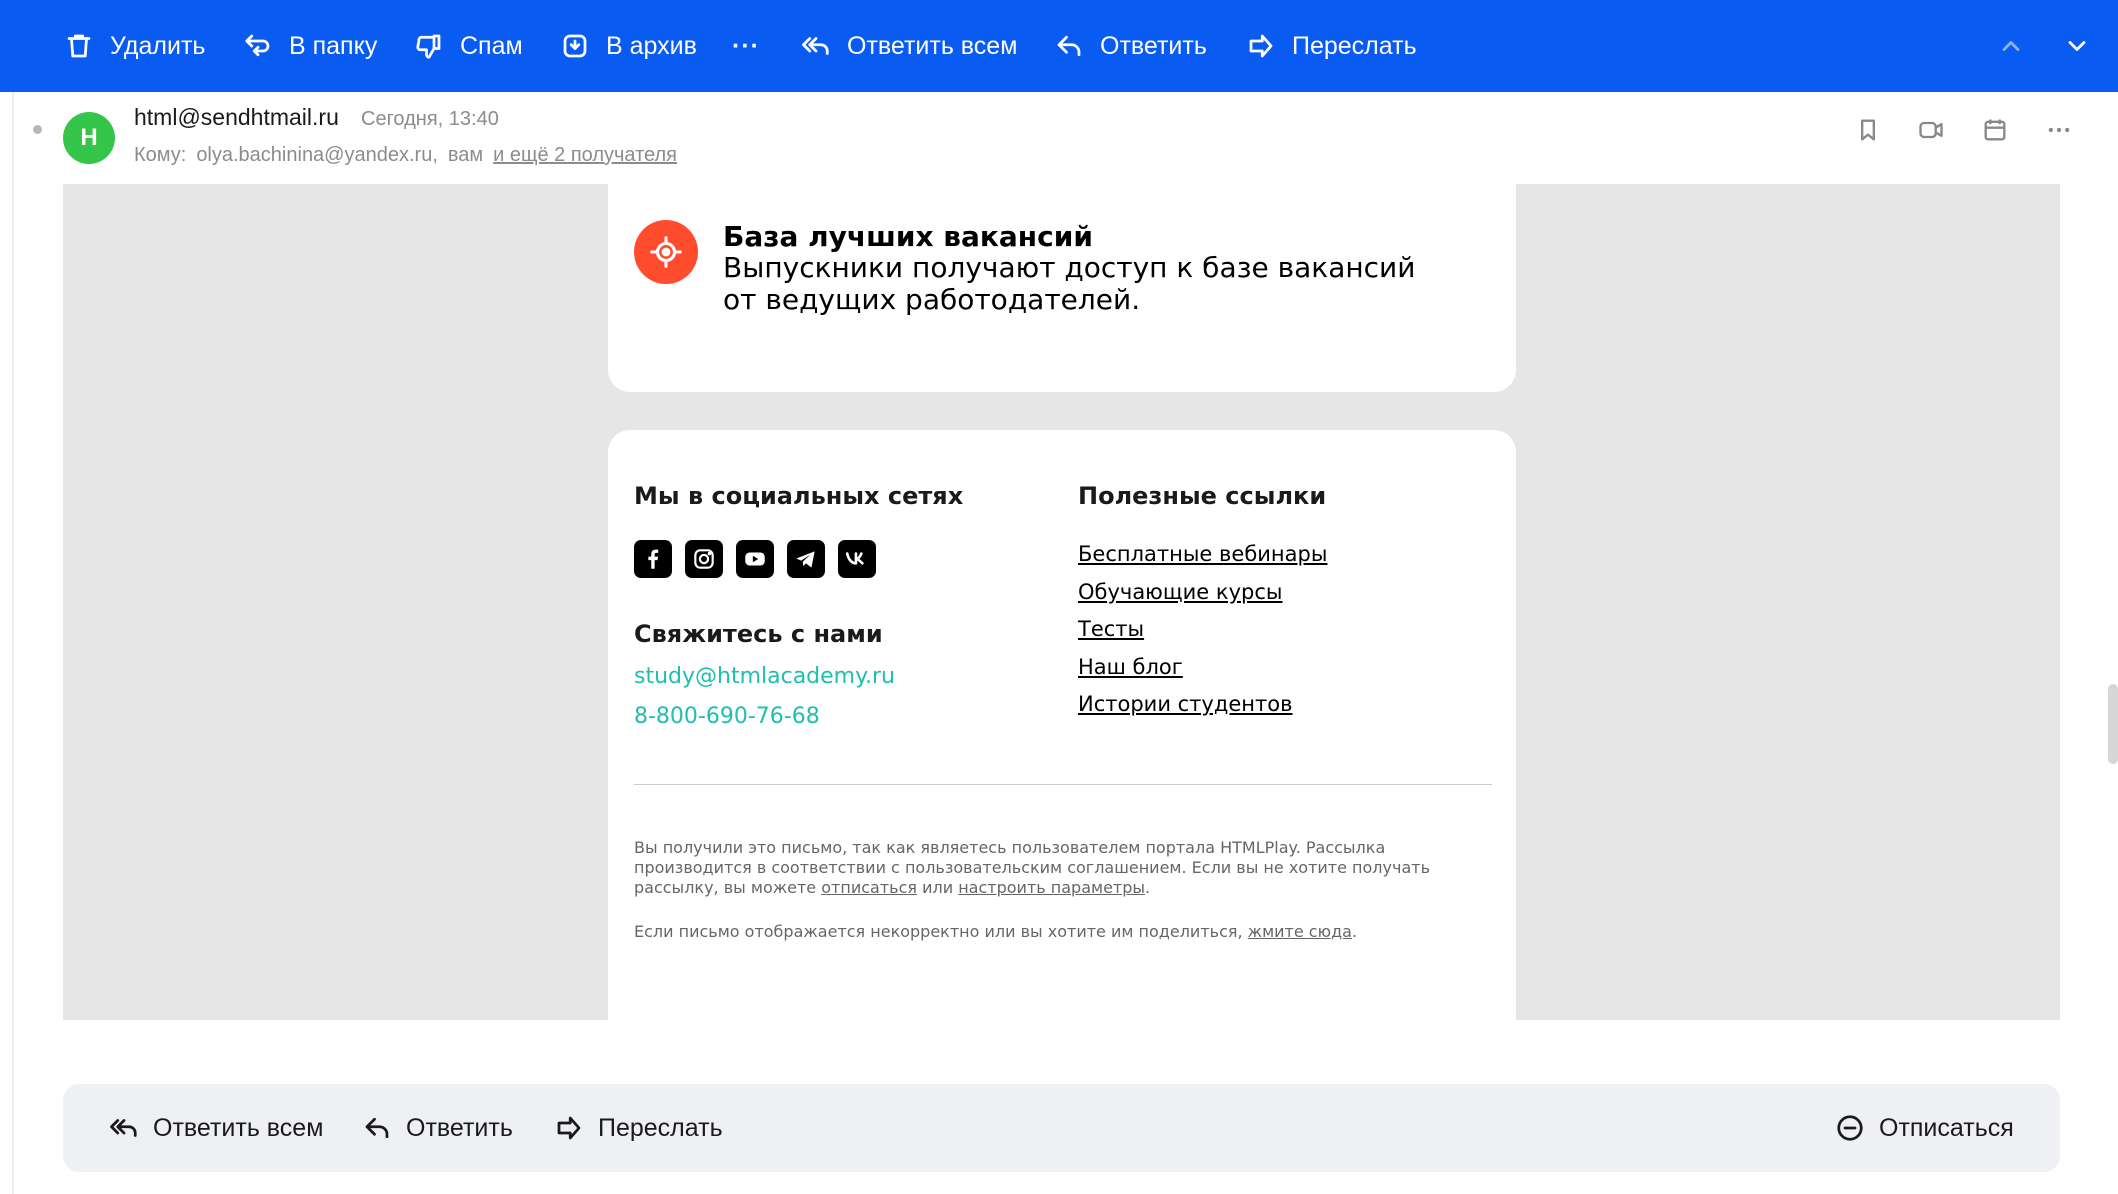  What do you see at coordinates (317, 155) in the screenshot?
I see `recipient-address: olya.bachinina@yandex.ru,` at bounding box center [317, 155].